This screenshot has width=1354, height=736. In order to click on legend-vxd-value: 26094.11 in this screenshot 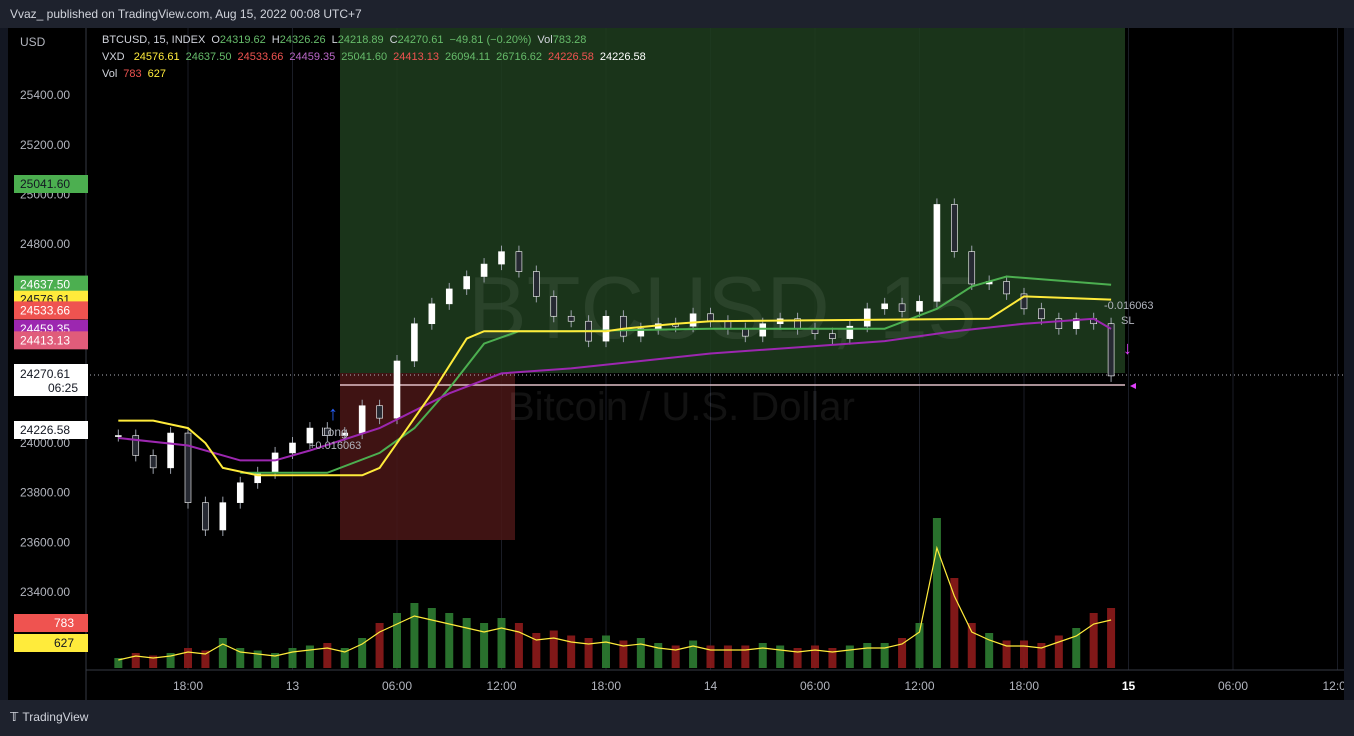, I will do `click(468, 57)`.